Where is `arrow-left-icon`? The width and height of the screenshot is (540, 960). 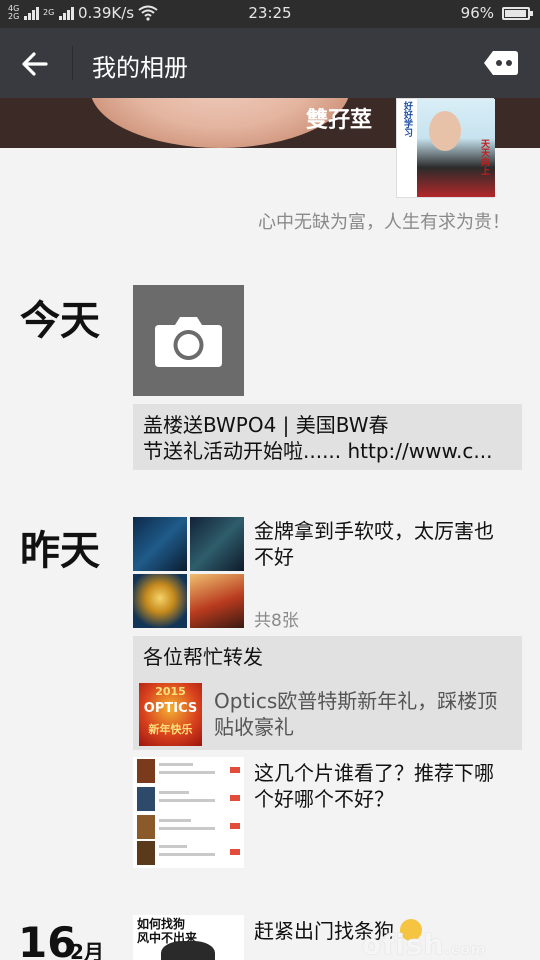
arrow-left-icon is located at coordinates (35, 64).